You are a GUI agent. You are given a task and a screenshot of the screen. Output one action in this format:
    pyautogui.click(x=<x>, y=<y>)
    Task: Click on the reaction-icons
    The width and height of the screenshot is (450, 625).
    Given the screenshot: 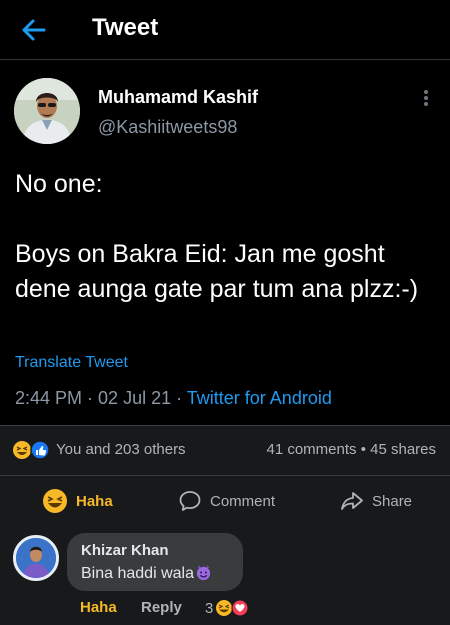 What is the action you would take?
    pyautogui.click(x=32, y=450)
    